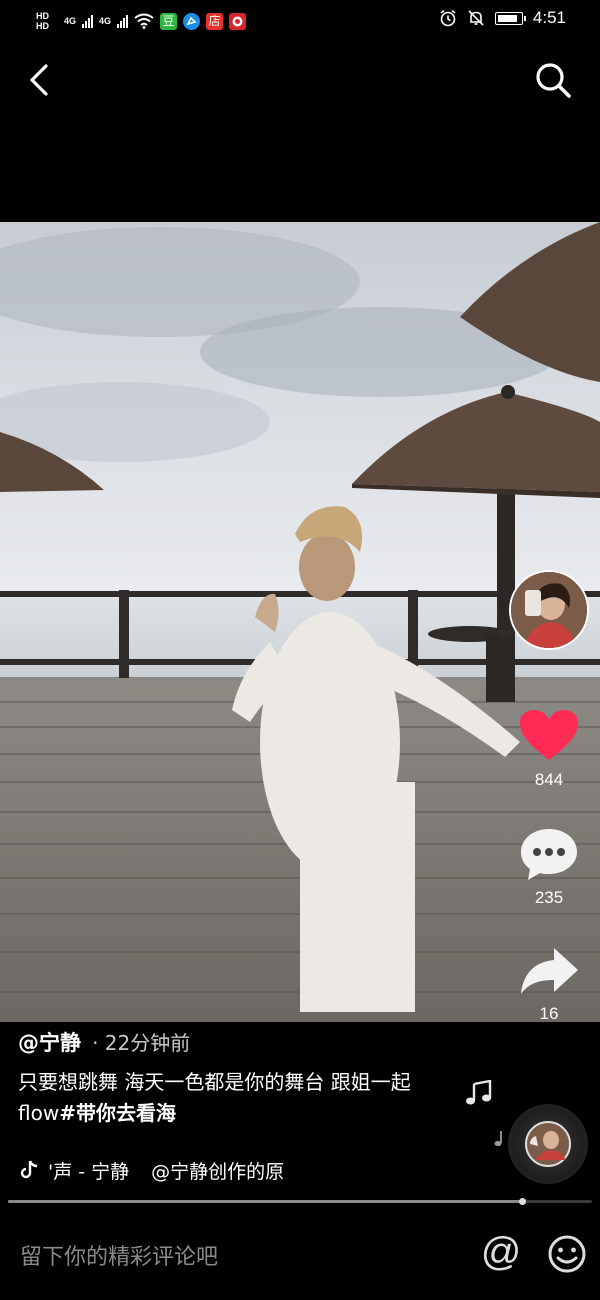  I want to click on game-app-icon, so click(238, 21).